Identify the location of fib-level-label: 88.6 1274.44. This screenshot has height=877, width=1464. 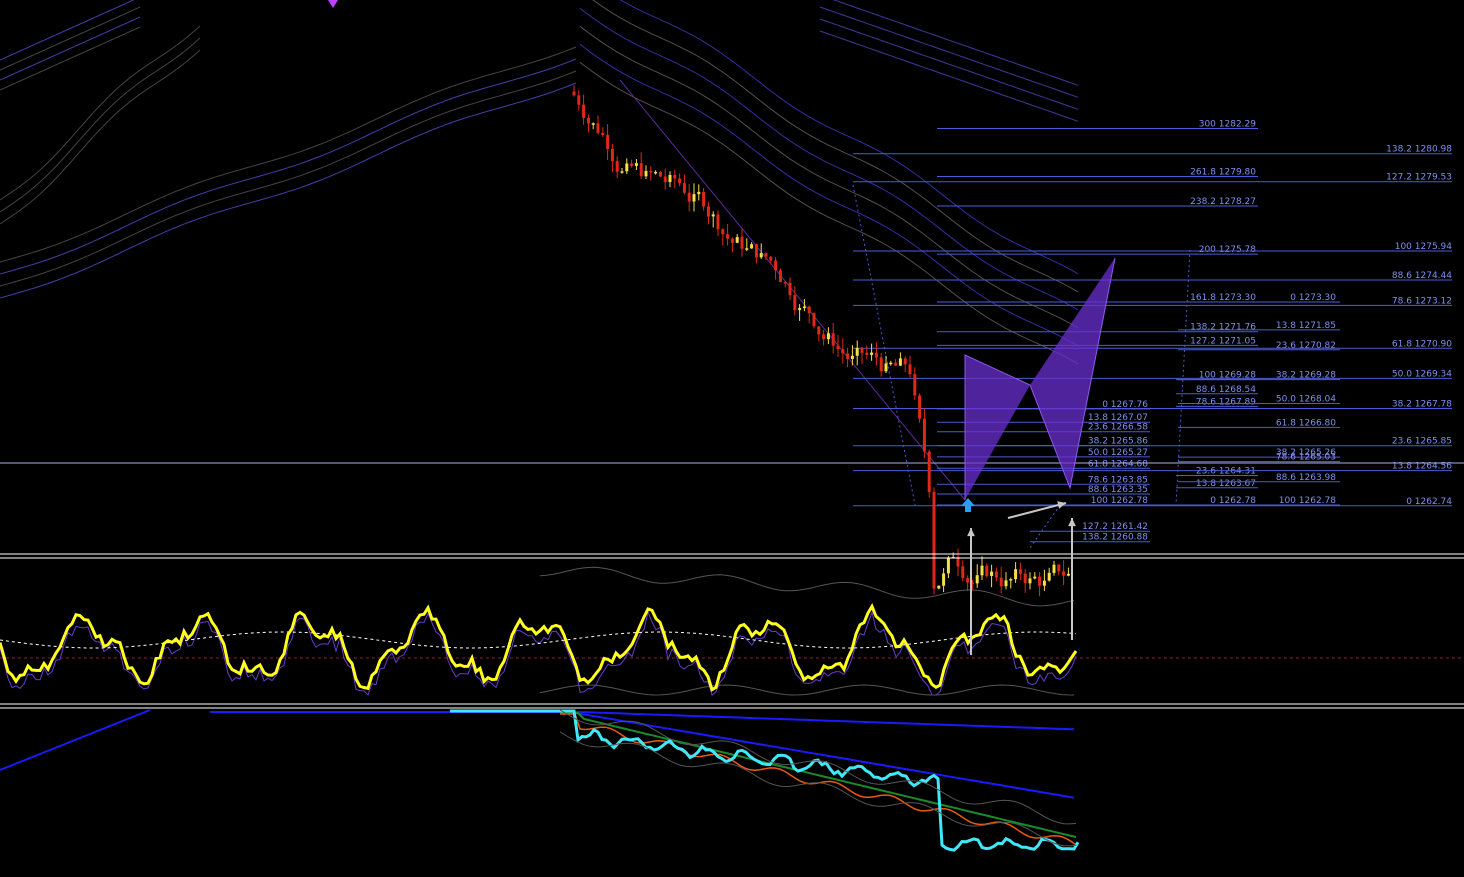
(1422, 276).